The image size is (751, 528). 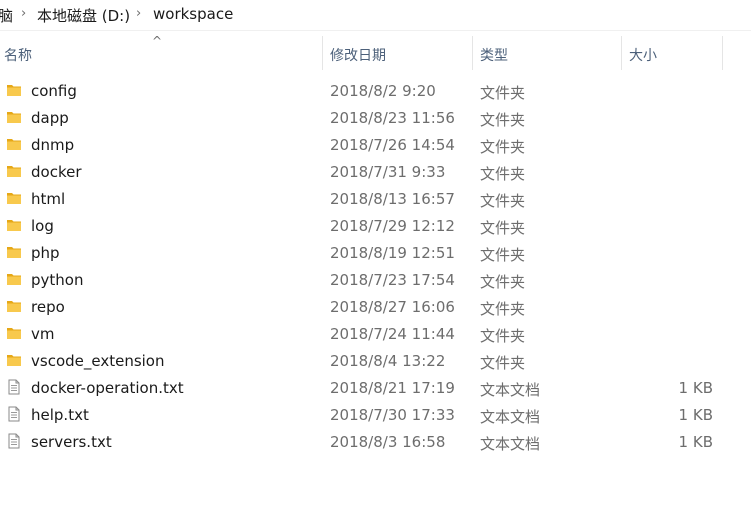 What do you see at coordinates (52, 145) in the screenshot?
I see `file-name: dnmp` at bounding box center [52, 145].